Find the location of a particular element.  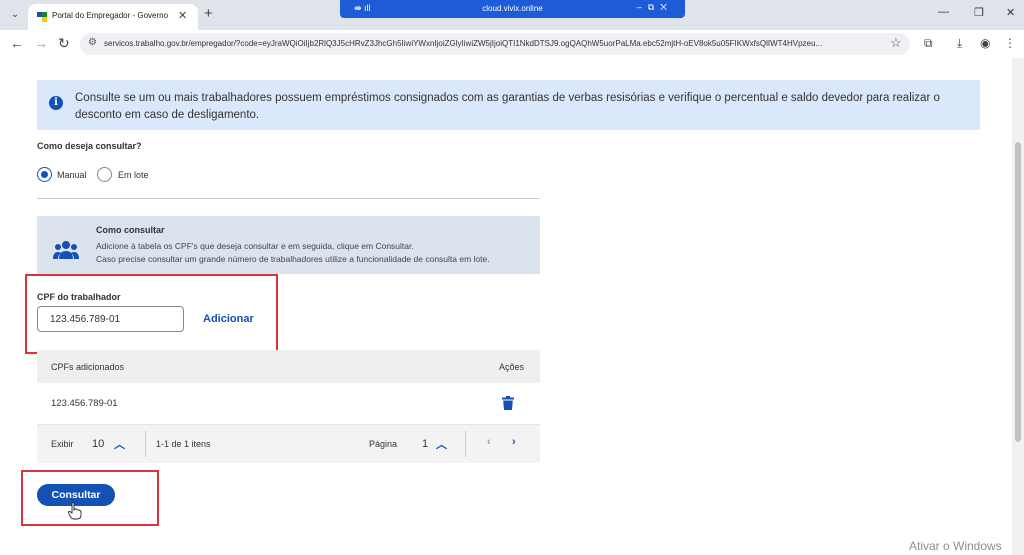

page-size-chevron-icon: ︿ is located at coordinates (119, 444).